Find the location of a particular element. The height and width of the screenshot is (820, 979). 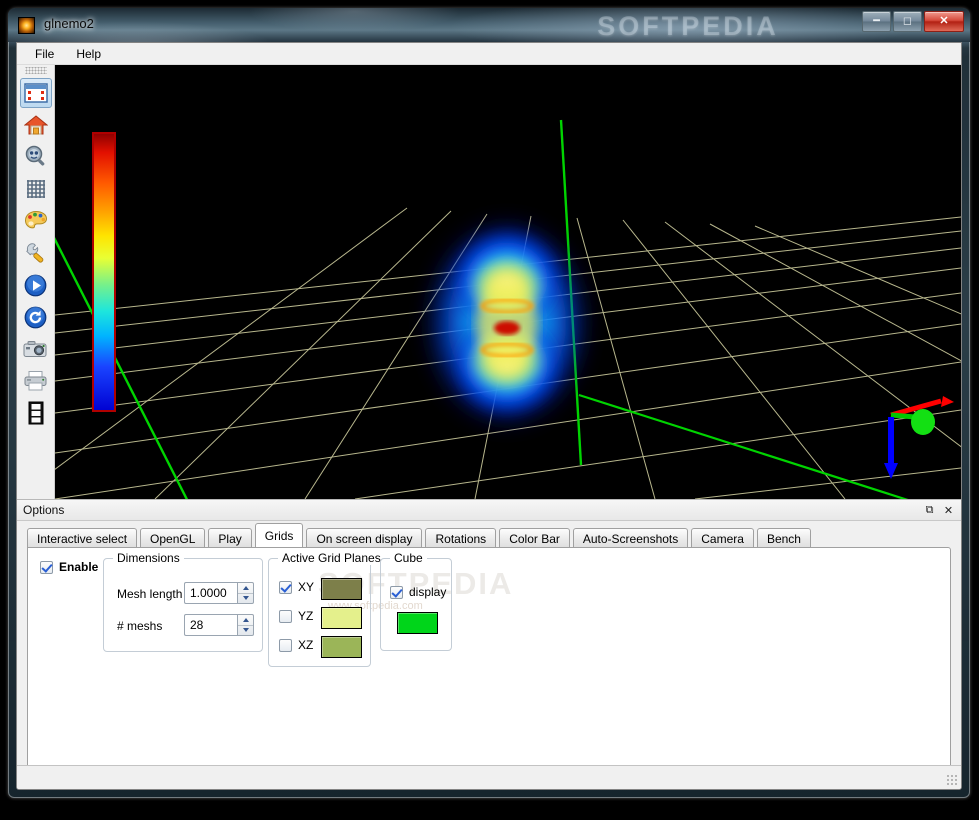

left-toolbar is located at coordinates (36, 282).